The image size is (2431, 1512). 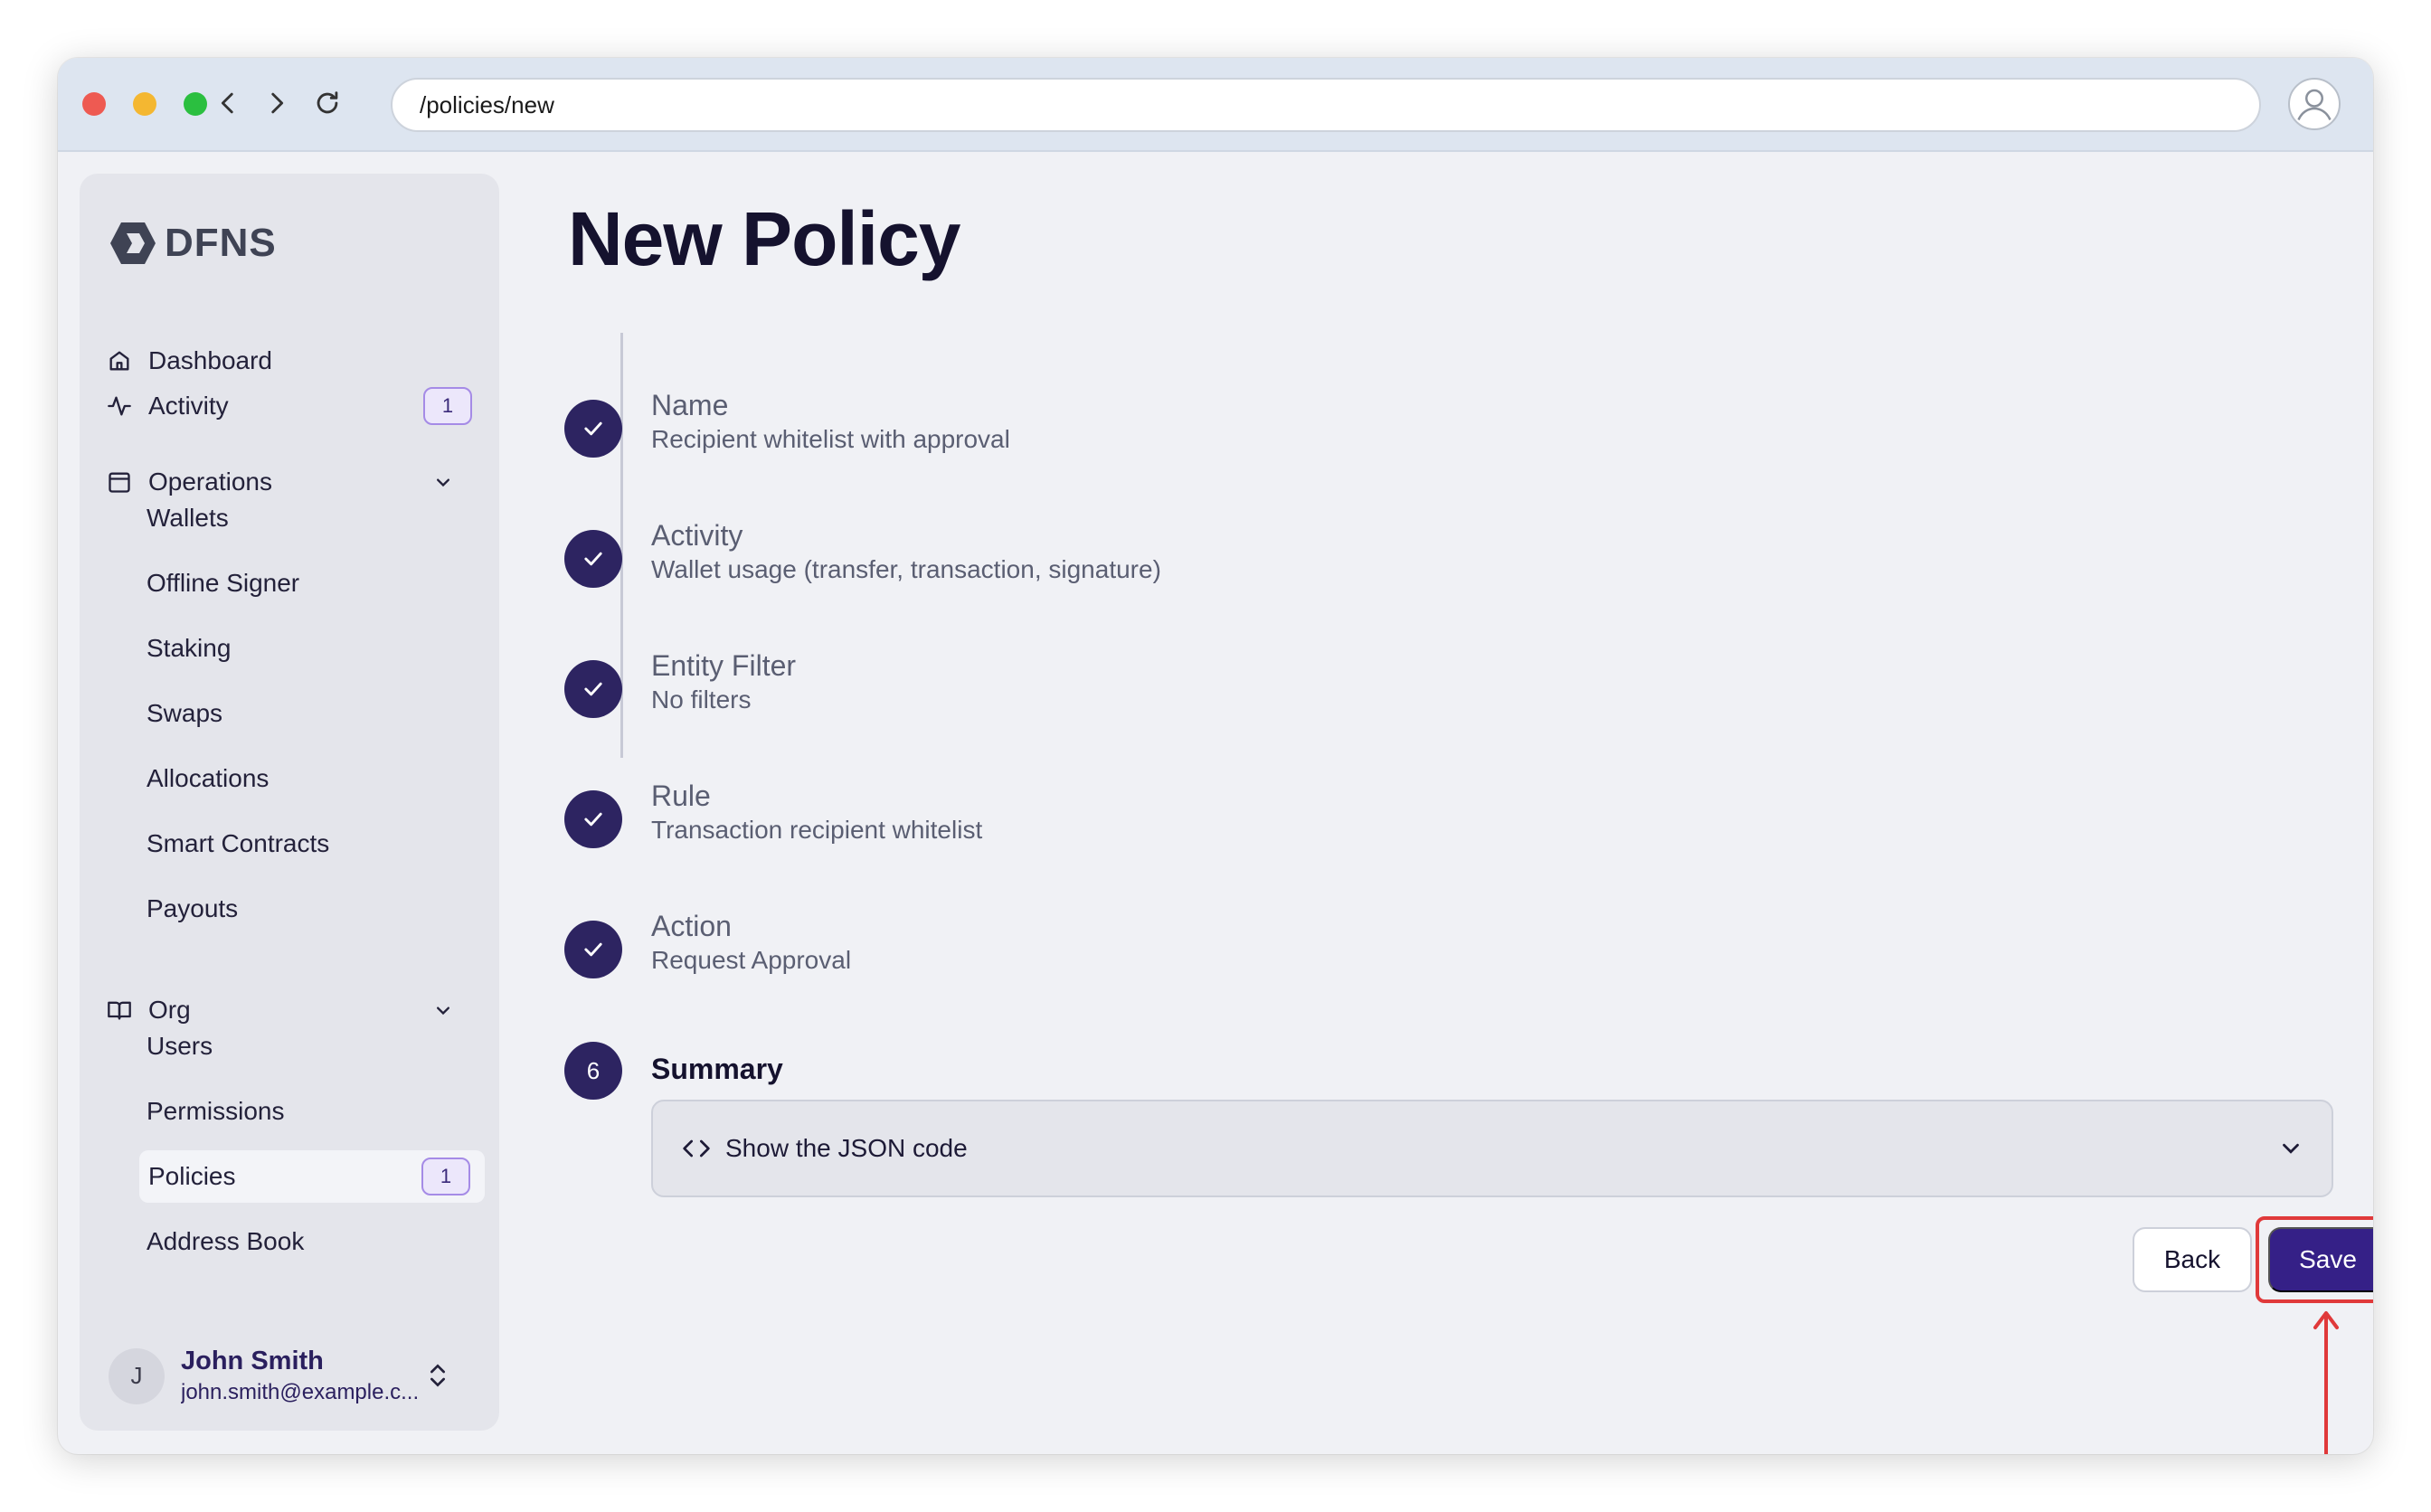 I want to click on code-icon, so click(x=696, y=1148).